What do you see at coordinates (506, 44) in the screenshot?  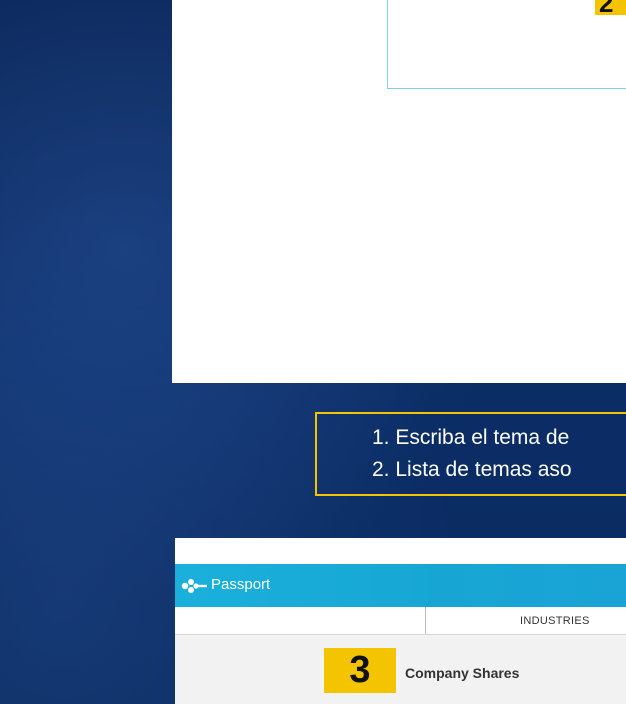 I see `highlight-box` at bounding box center [506, 44].